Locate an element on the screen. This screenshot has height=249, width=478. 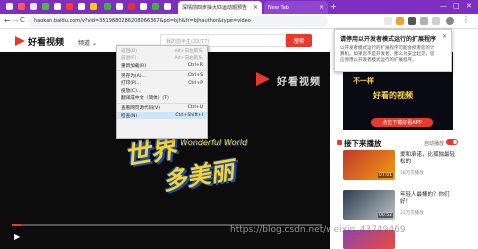
menu-item-label: 返回(B) is located at coordinates (129, 51).